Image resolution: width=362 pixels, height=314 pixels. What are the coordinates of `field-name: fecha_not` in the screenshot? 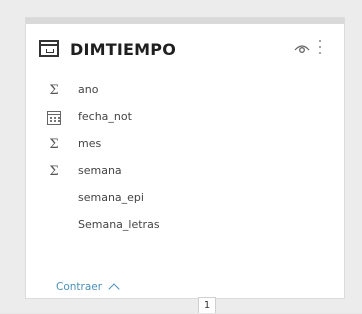 It's located at (105, 116).